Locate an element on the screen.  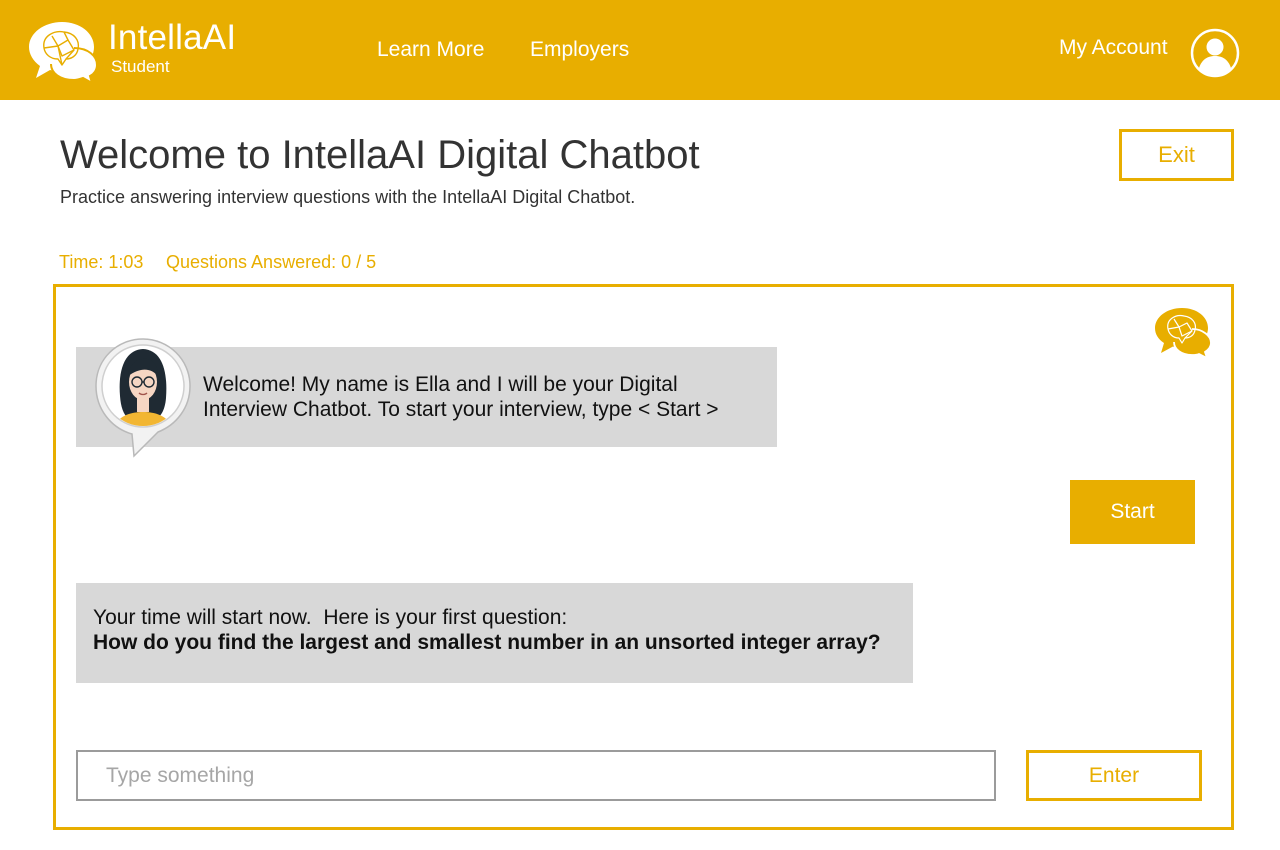
bot-avatar-icon is located at coordinates (143, 398).